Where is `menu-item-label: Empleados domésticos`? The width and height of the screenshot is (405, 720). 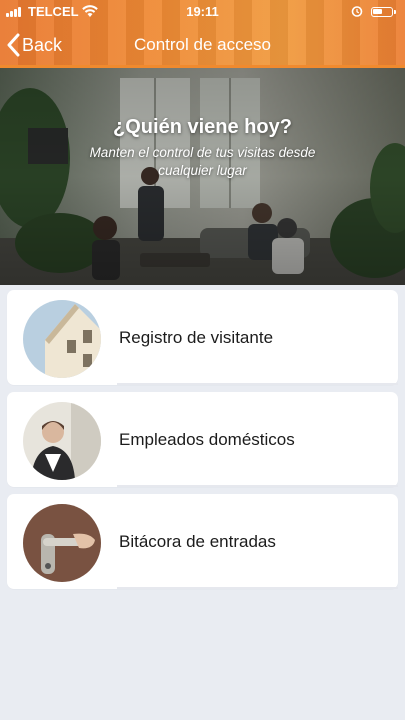 menu-item-label: Empleados domésticos is located at coordinates (207, 439).